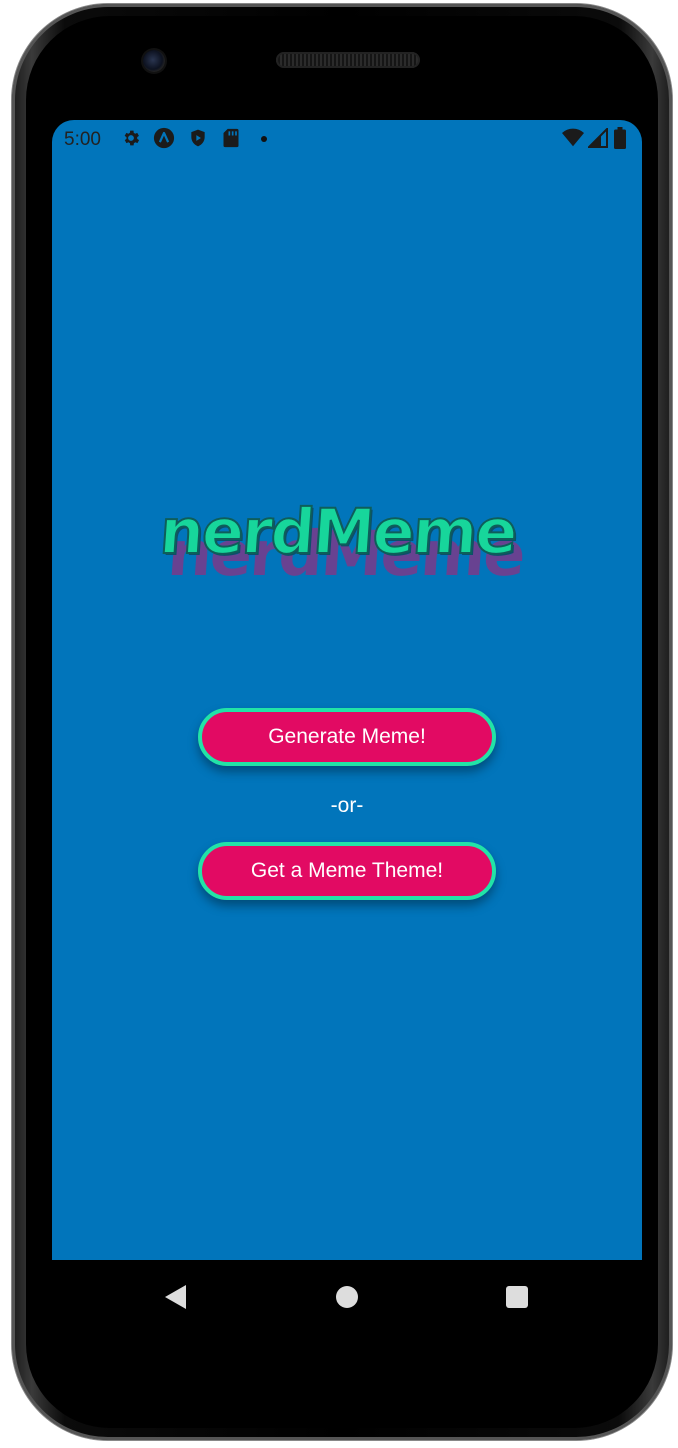 The height and width of the screenshot is (1448, 678). What do you see at coordinates (347, 871) in the screenshot?
I see `get-meme-theme-button: Get a Meme Theme!` at bounding box center [347, 871].